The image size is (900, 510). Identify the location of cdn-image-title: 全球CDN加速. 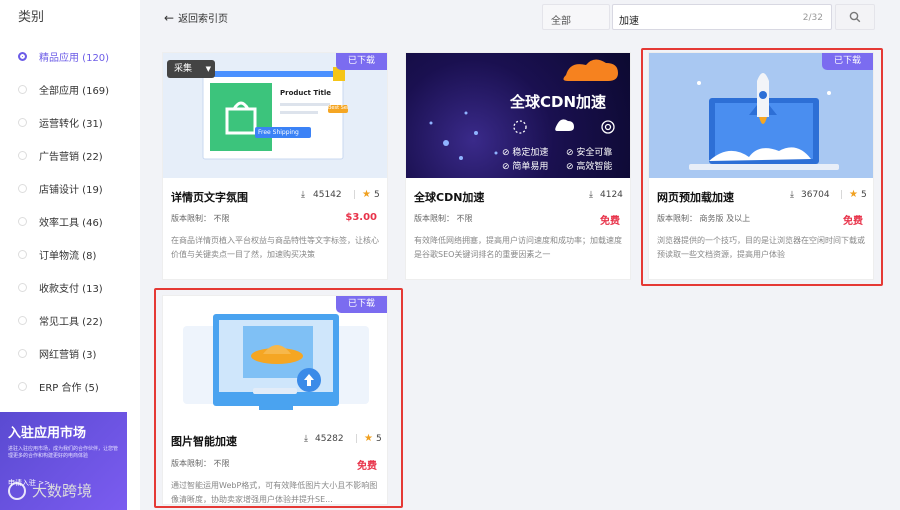
(558, 102).